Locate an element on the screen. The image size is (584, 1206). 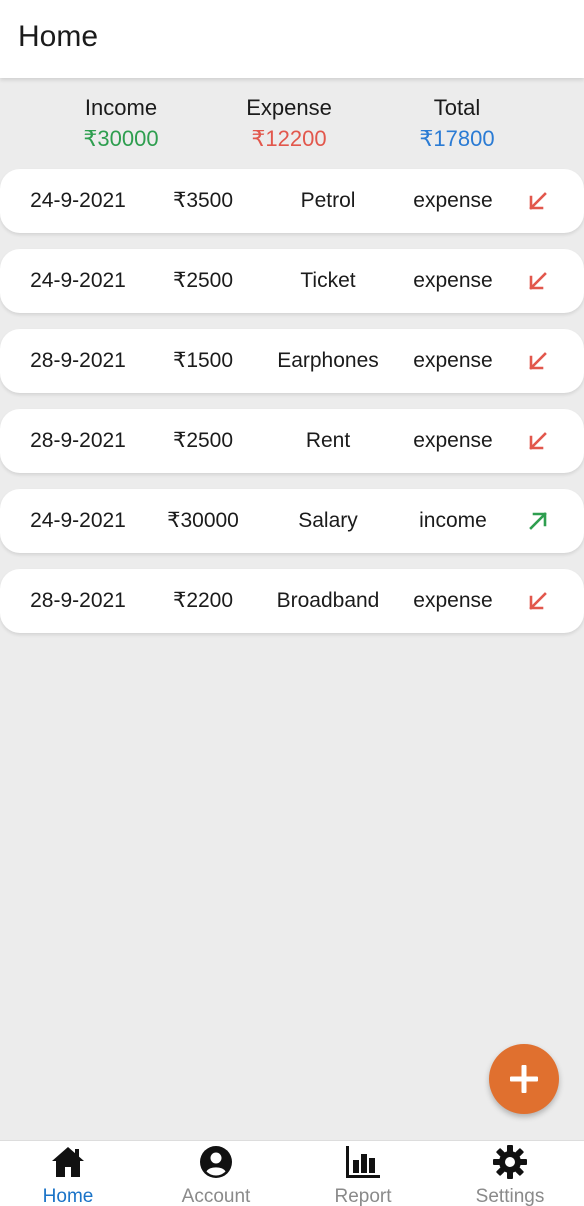
nav-label-account: Account is located at coordinates (216, 1196).